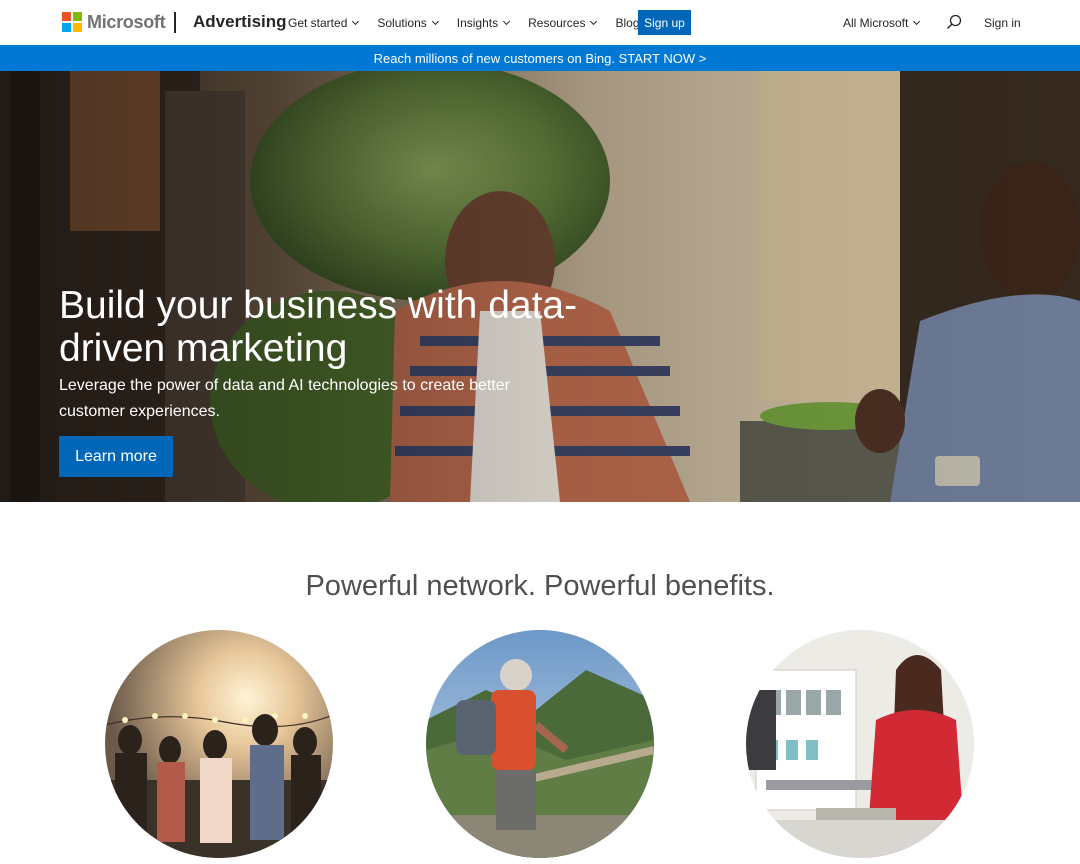 The width and height of the screenshot is (1080, 864). I want to click on nav-resources: Resources, so click(563, 22).